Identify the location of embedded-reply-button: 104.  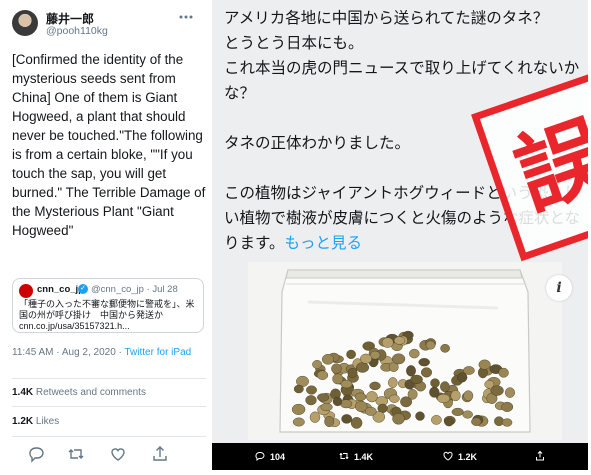
(269, 456).